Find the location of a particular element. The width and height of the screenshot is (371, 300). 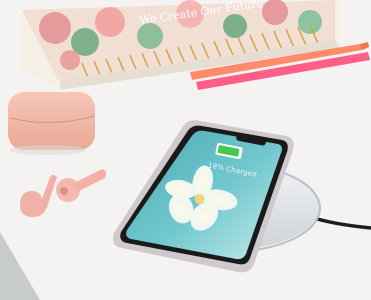

earbuds-case is located at coordinates (51, 123).